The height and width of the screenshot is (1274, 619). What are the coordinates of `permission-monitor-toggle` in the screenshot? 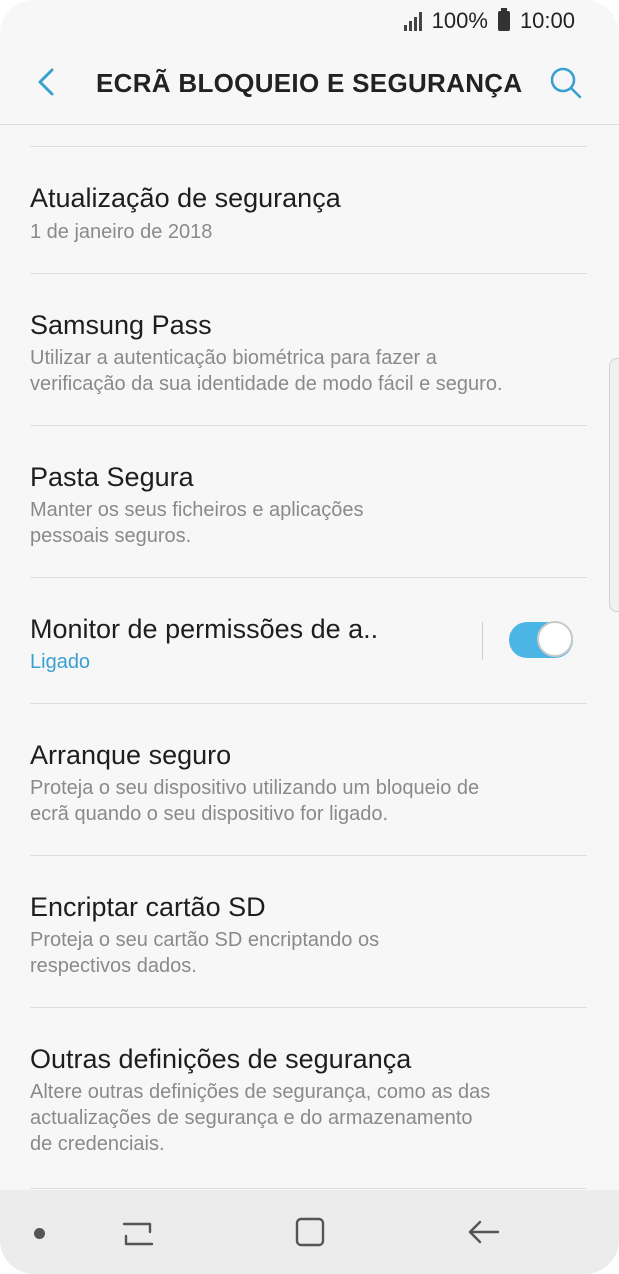 It's located at (541, 639).